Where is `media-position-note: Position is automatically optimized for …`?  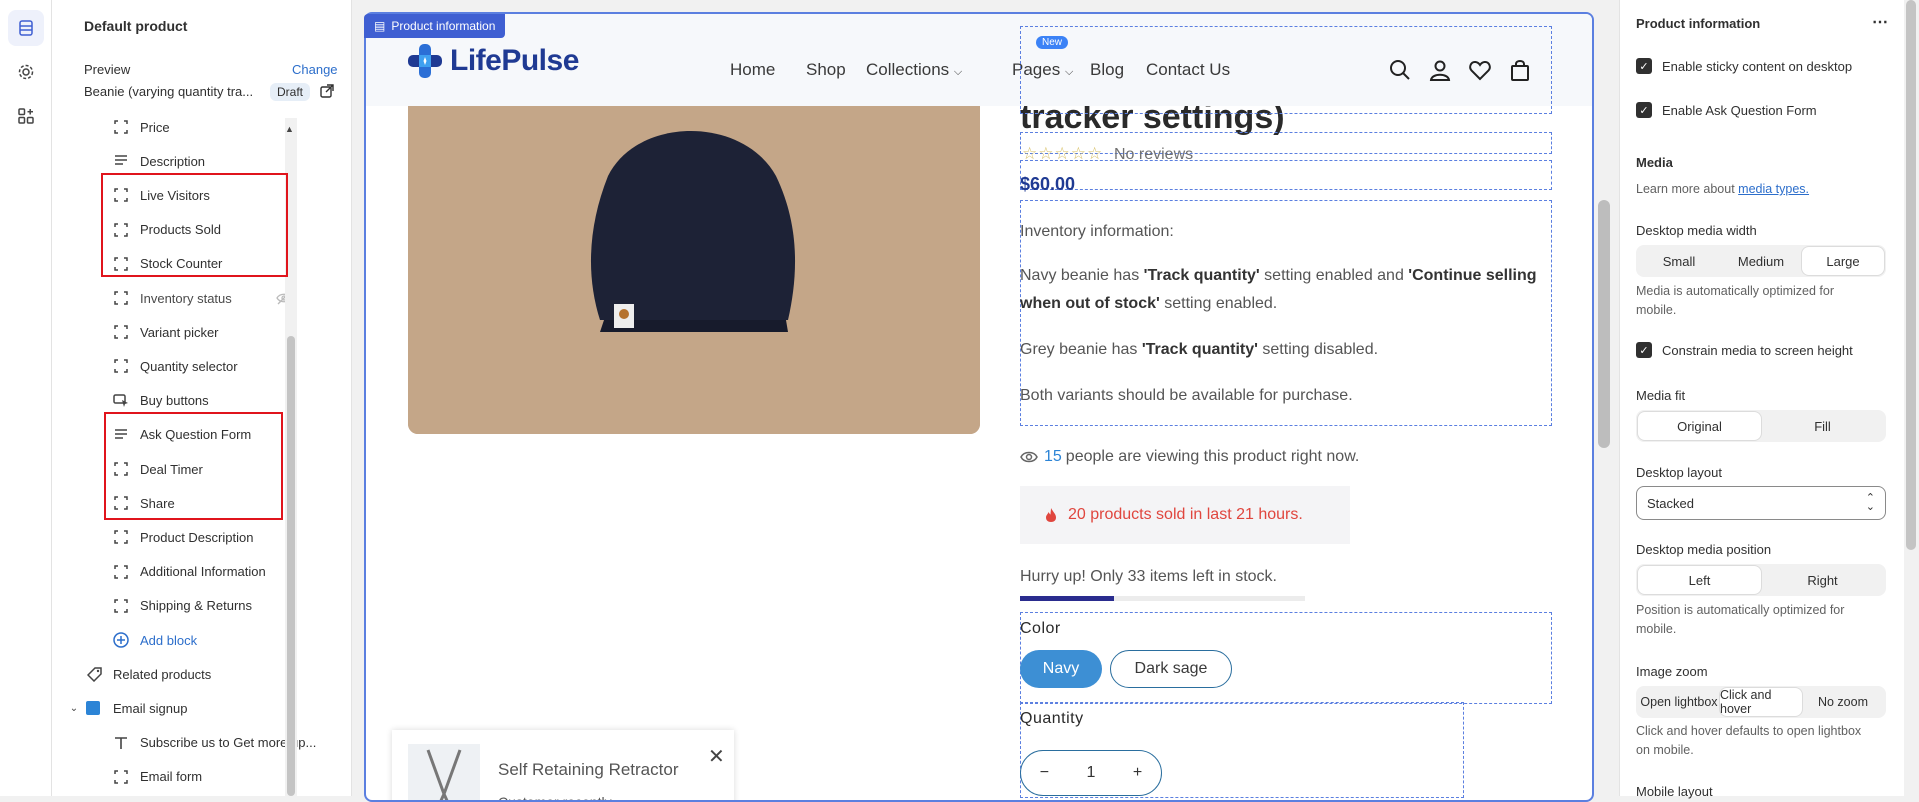 media-position-note: Position is automatically optimized for … is located at coordinates (1740, 619).